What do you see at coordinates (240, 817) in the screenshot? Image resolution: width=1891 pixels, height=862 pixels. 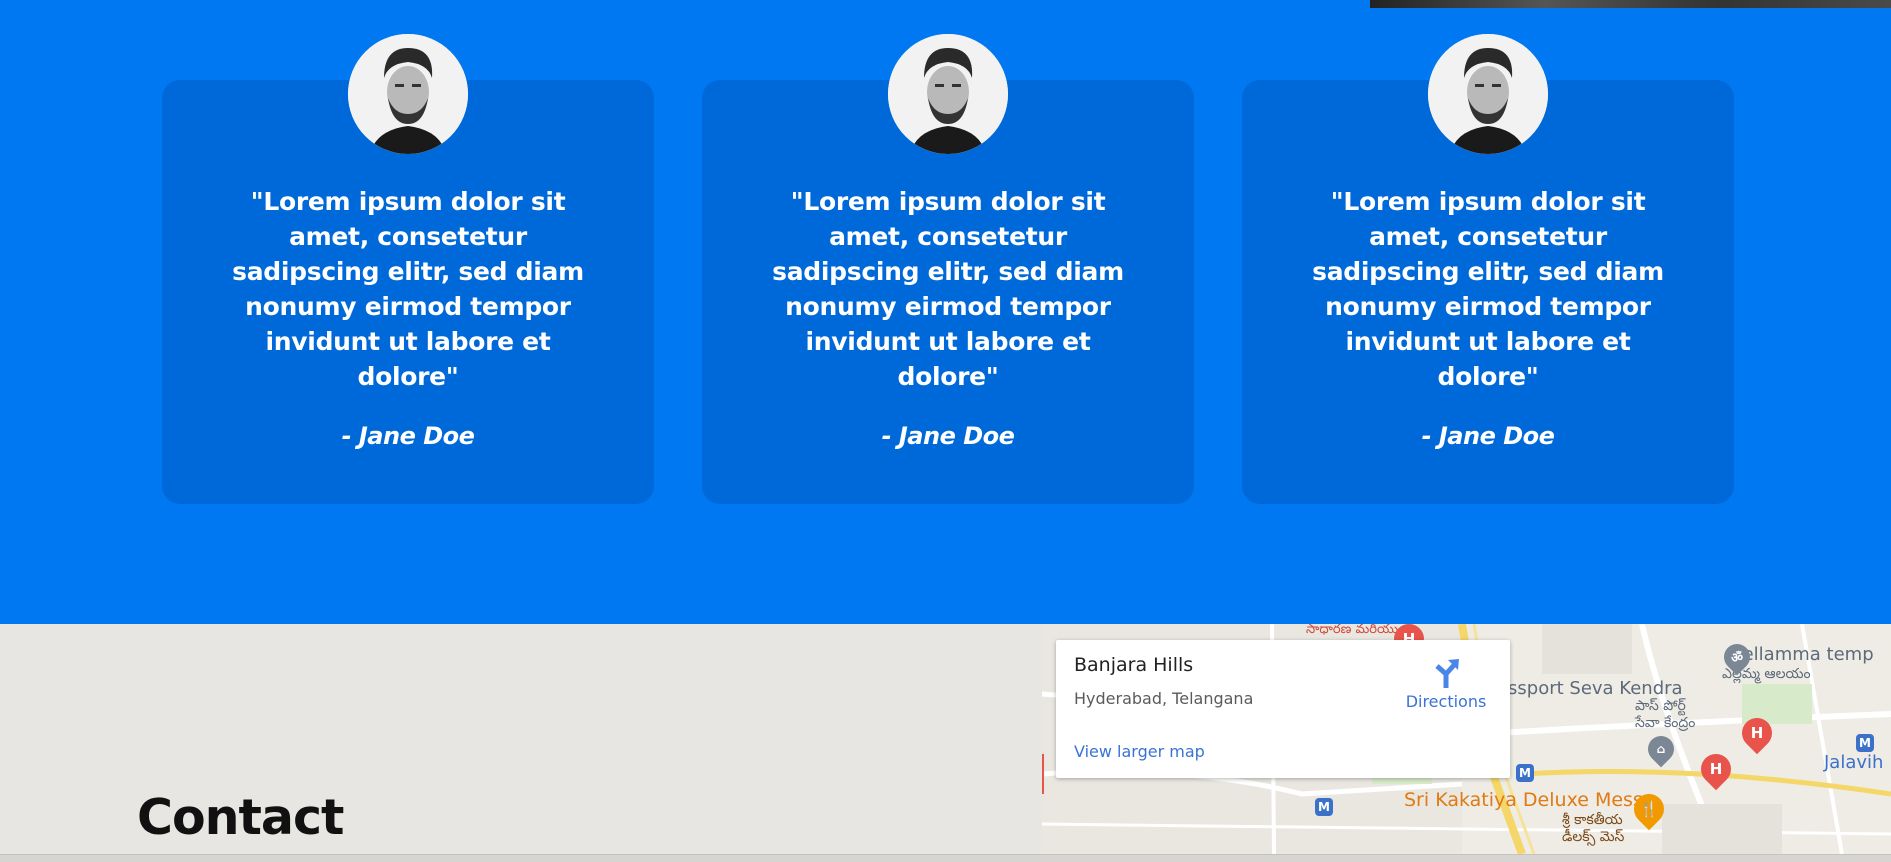 I see `contact-title: Contact` at bounding box center [240, 817].